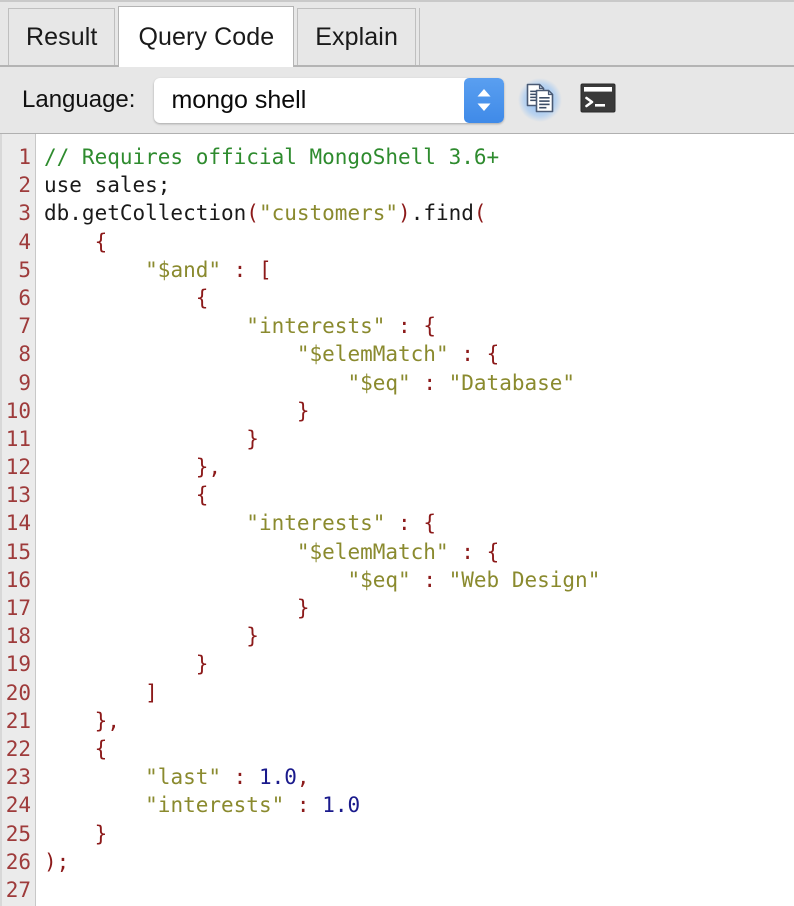 This screenshot has width=794, height=906. Describe the element at coordinates (79, 99) in the screenshot. I see `language-label: Language:` at that location.